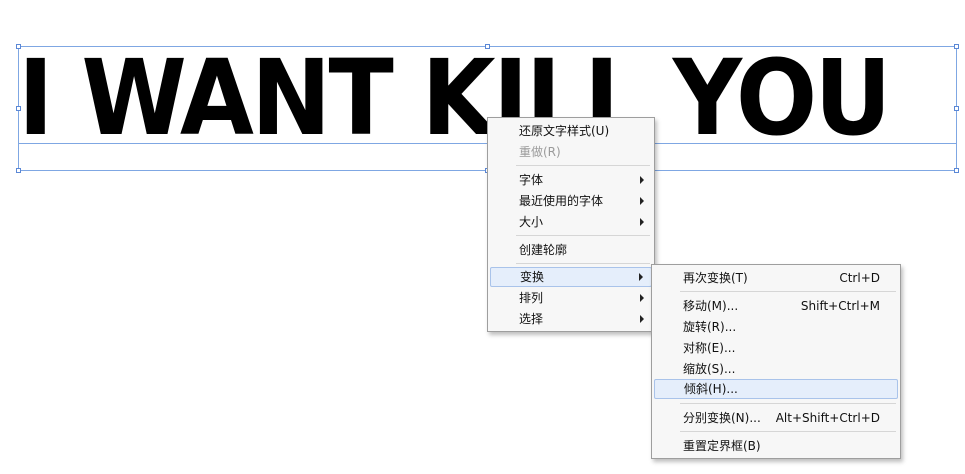  Describe the element at coordinates (18, 108) in the screenshot. I see `handle-middle-left` at that location.